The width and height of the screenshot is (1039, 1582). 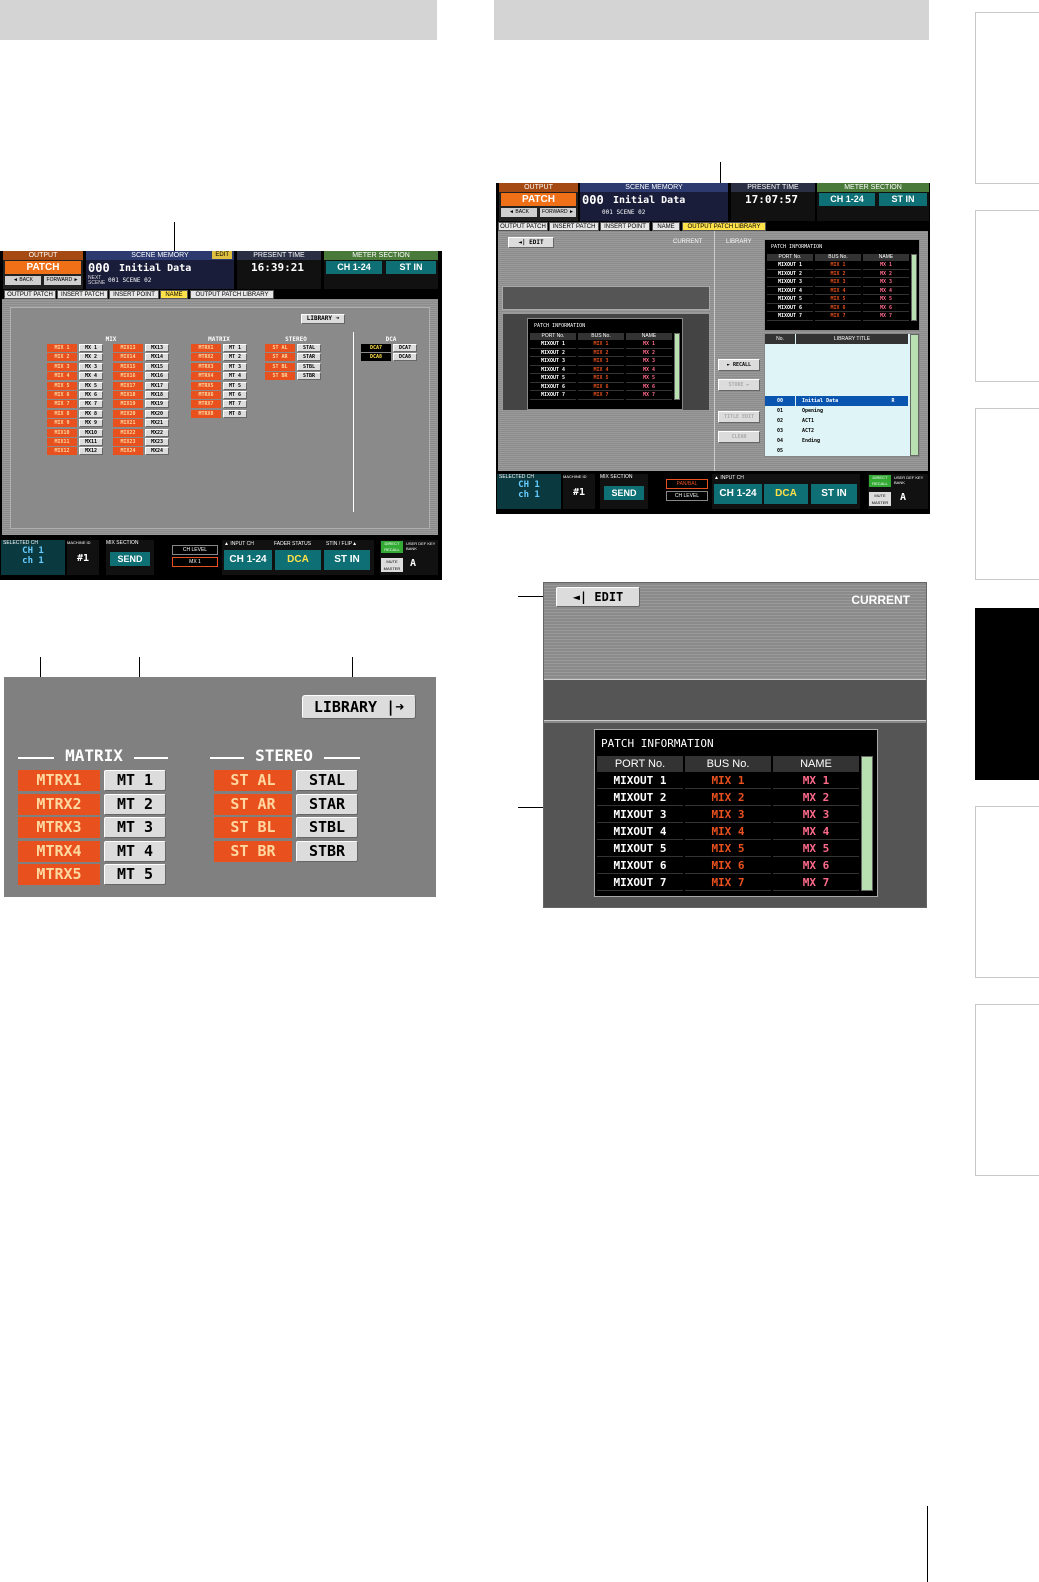 What do you see at coordinates (309, 366) in the screenshot?
I see `name-button: STBL` at bounding box center [309, 366].